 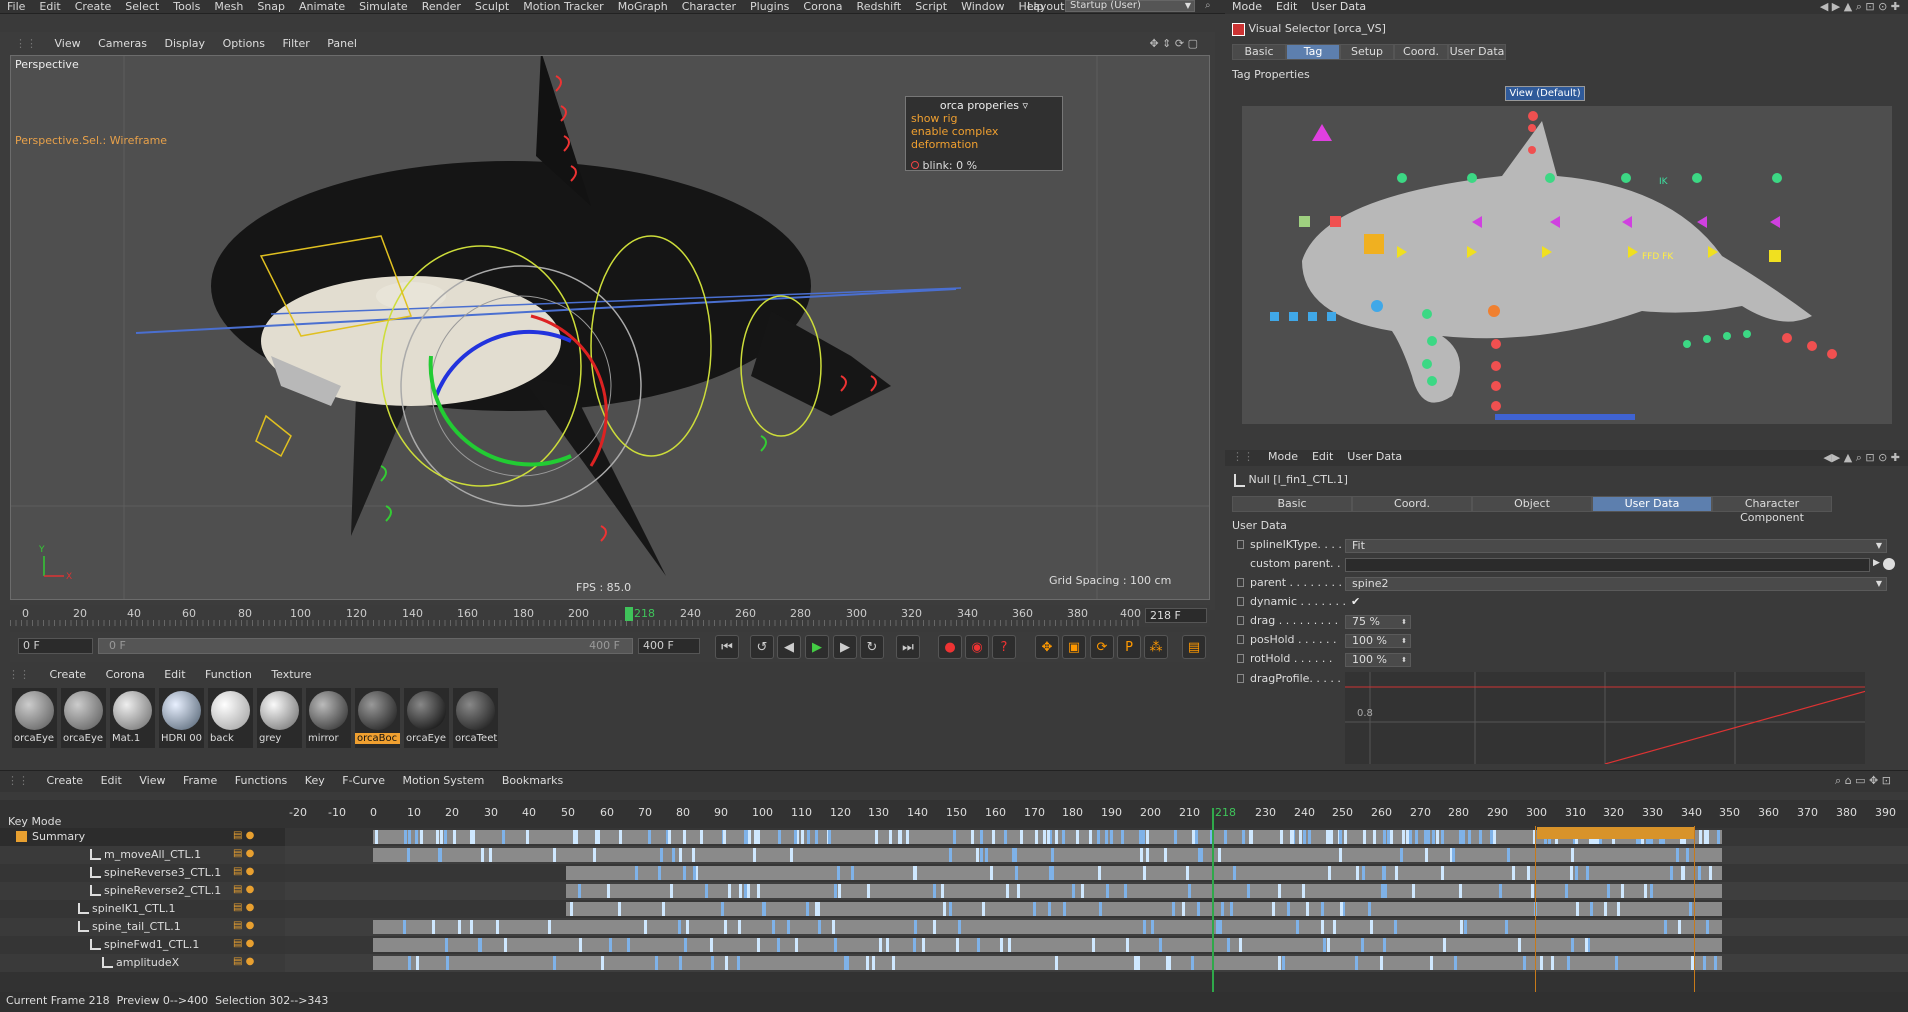 I want to click on stepper-icon: ⬍, so click(x=1404, y=660).